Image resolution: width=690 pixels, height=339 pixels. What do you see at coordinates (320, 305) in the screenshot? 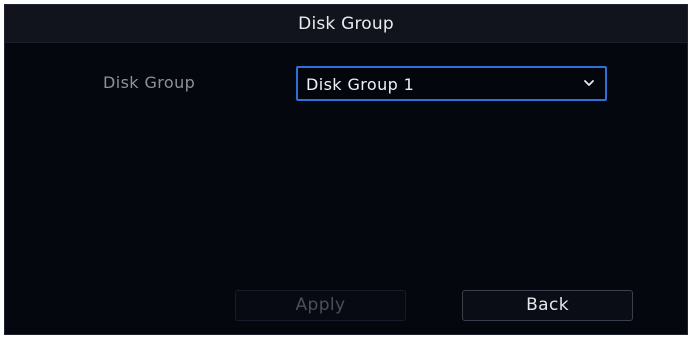
I see `apply-button: Apply` at bounding box center [320, 305].